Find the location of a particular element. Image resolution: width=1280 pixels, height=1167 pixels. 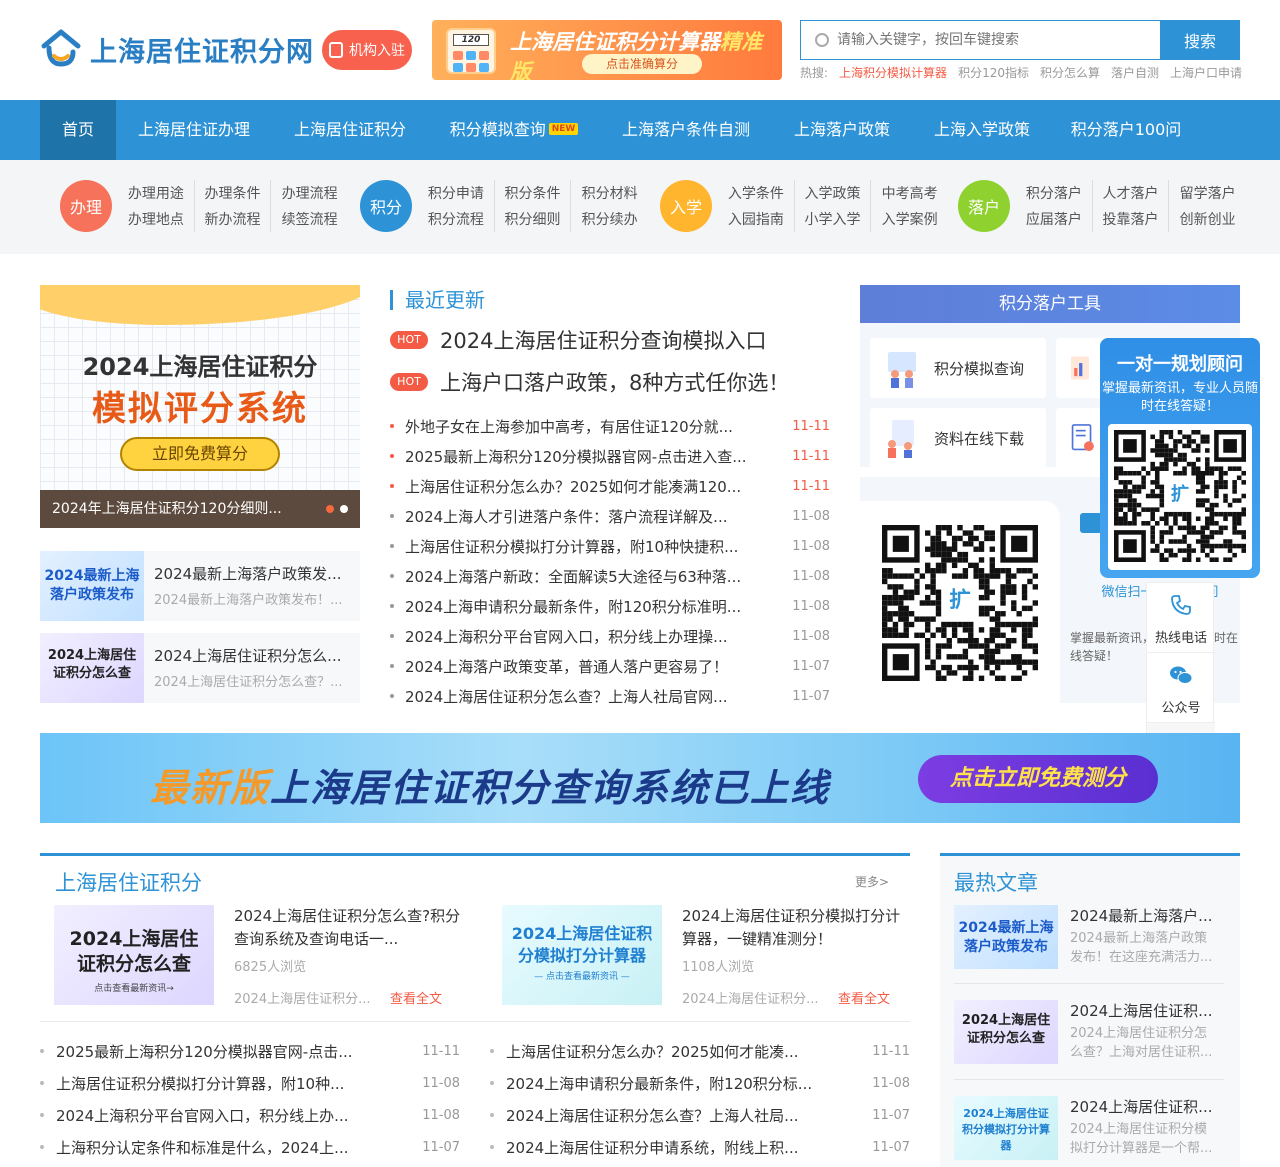

list-item: 2024上海申请积分最新条件，附120积分标... 11-08 is located at coordinates (700, 1083).